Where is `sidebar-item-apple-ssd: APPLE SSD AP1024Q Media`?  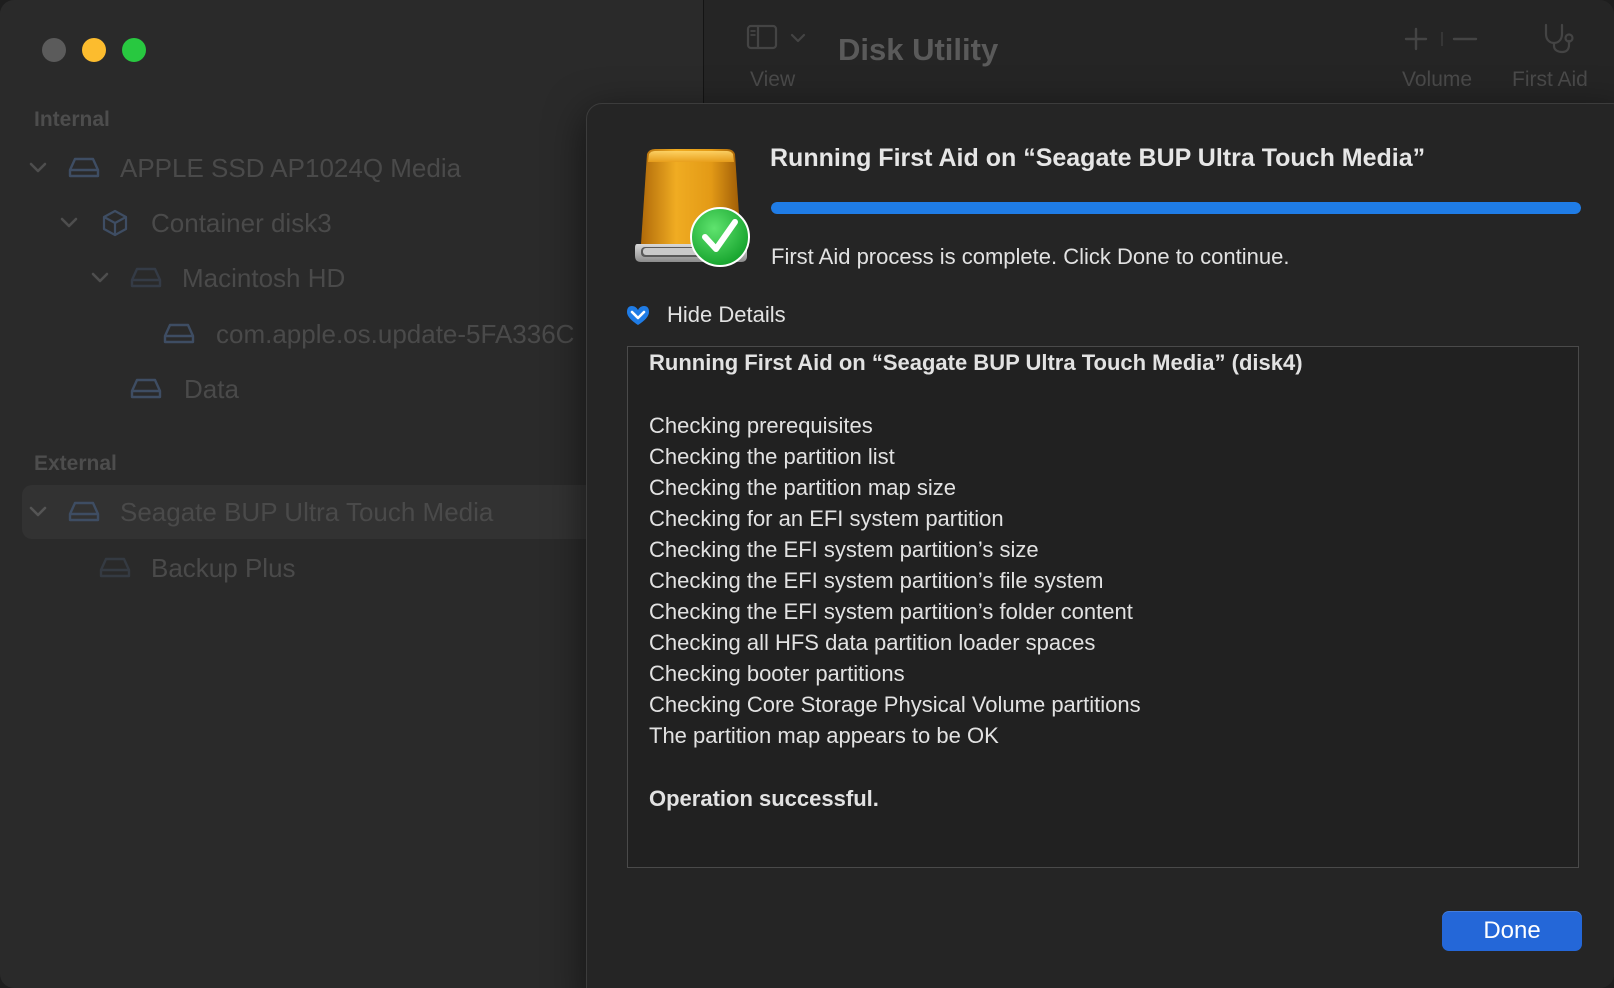 sidebar-item-apple-ssd: APPLE SSD AP1024Q Media is located at coordinates (352, 168).